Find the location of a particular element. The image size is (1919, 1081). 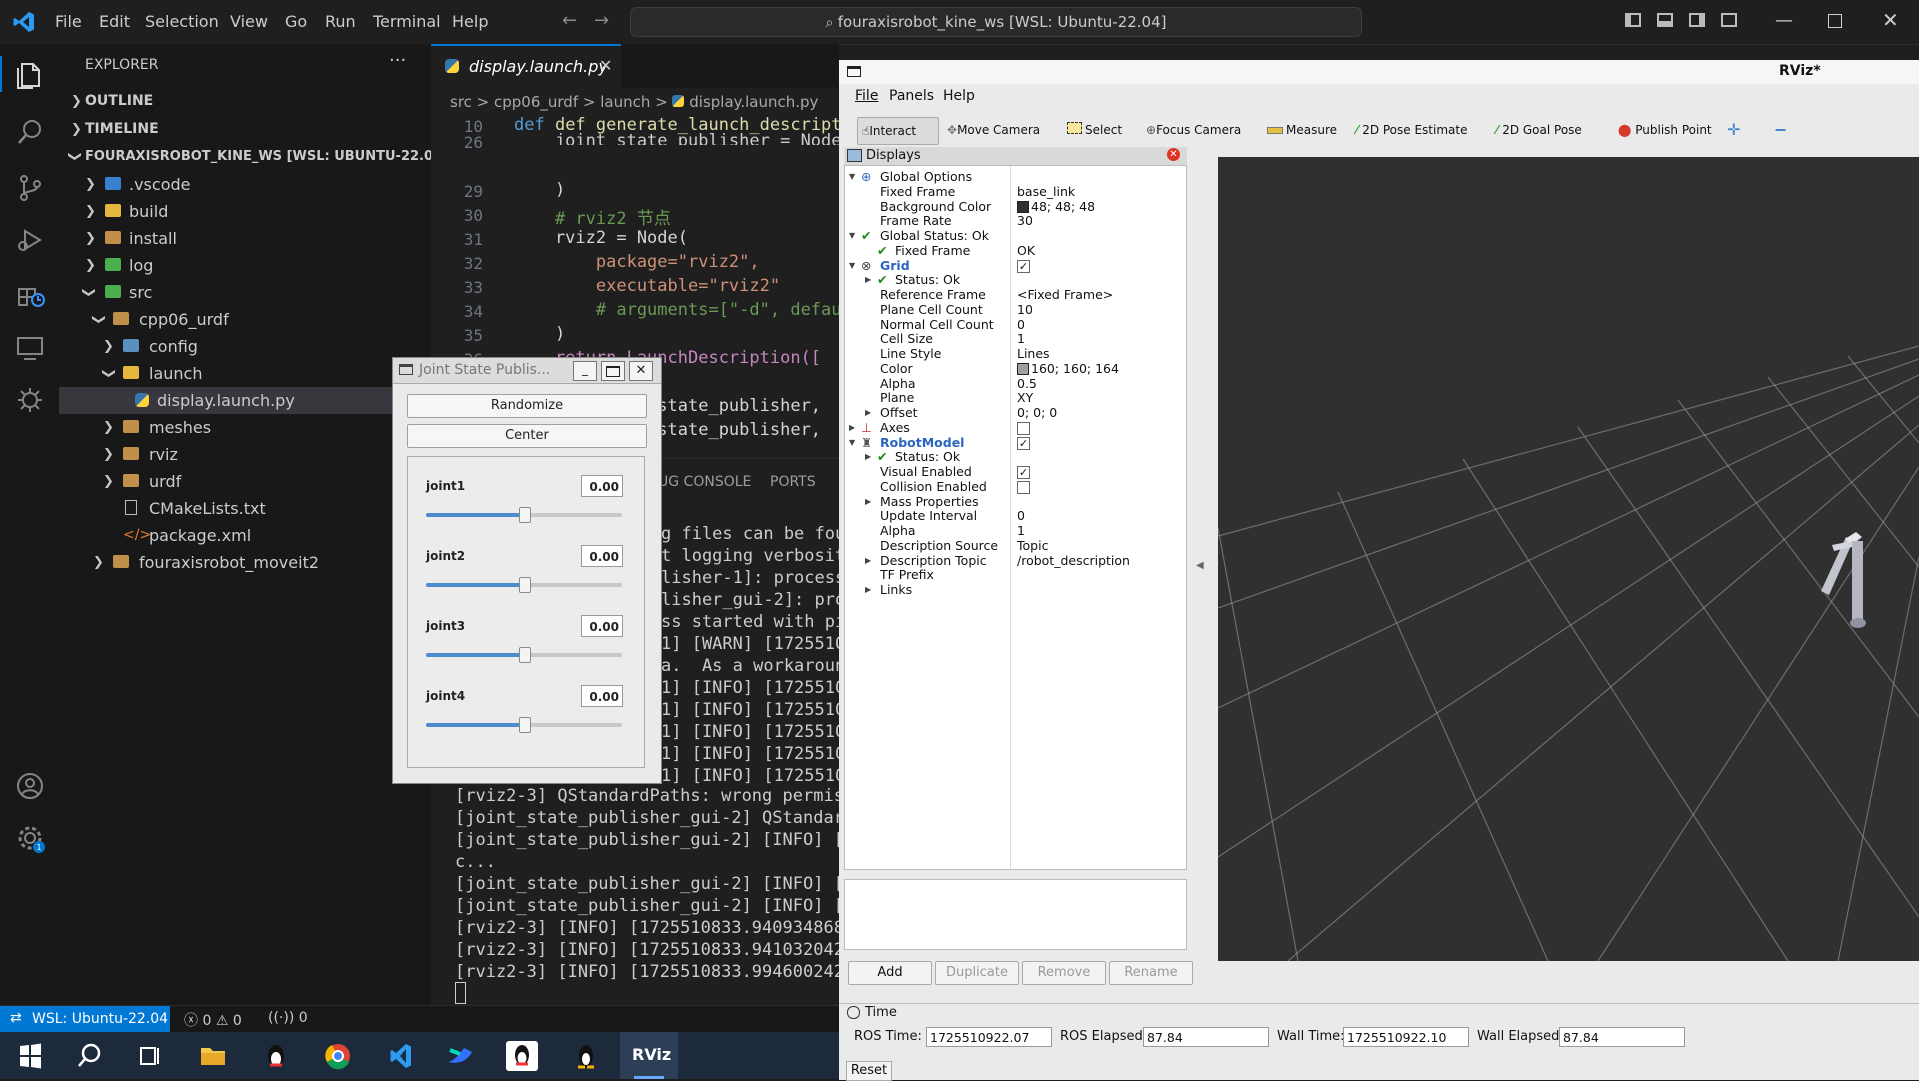

explorer-icon is located at coordinates (30, 74).